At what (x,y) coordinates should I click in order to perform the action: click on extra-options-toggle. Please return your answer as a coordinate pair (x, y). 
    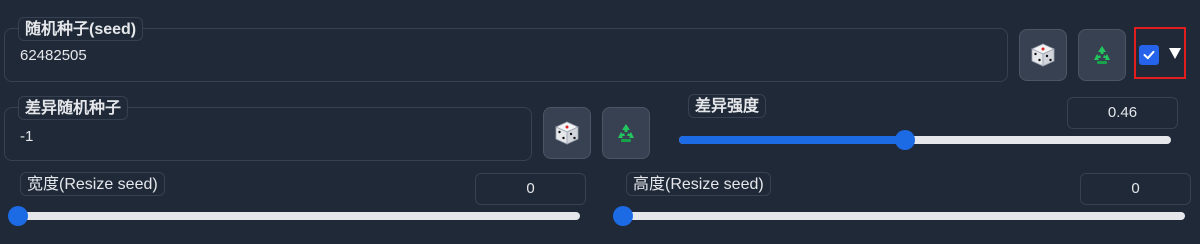
    Looking at the image, I should click on (1175, 53).